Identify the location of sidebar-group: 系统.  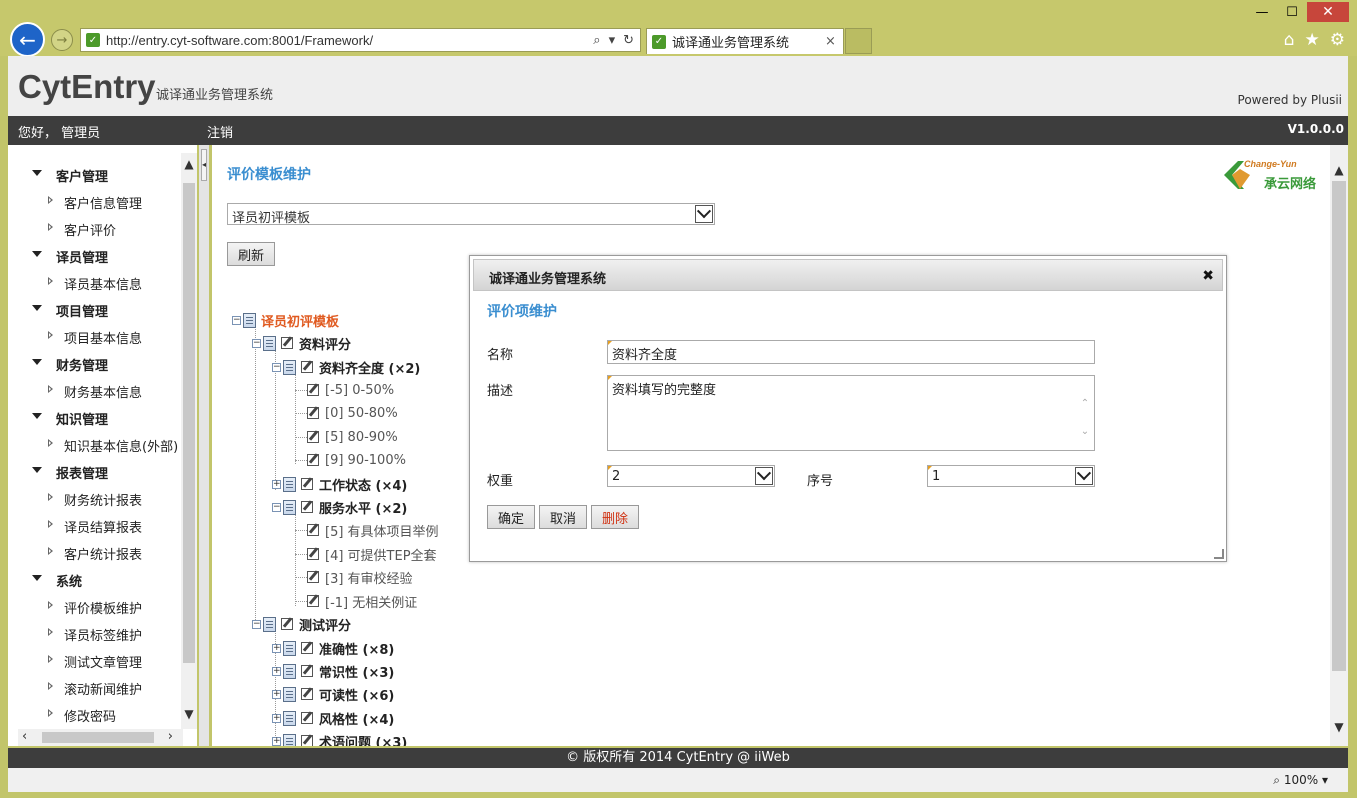
(95, 579).